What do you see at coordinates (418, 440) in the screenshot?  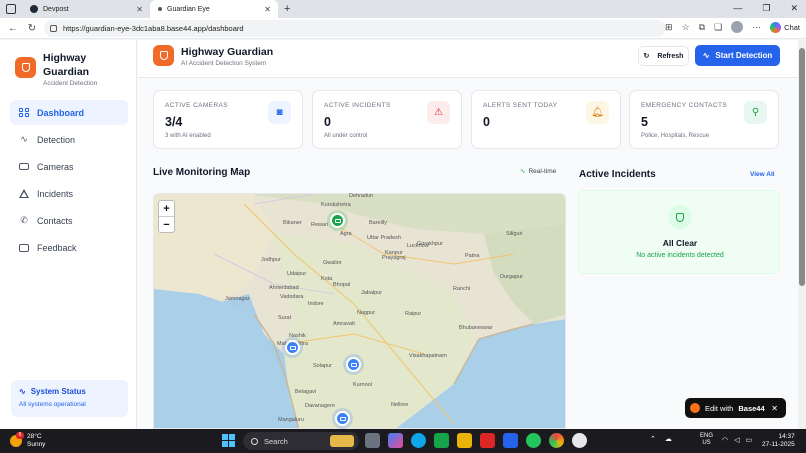 I see `edge-icon` at bounding box center [418, 440].